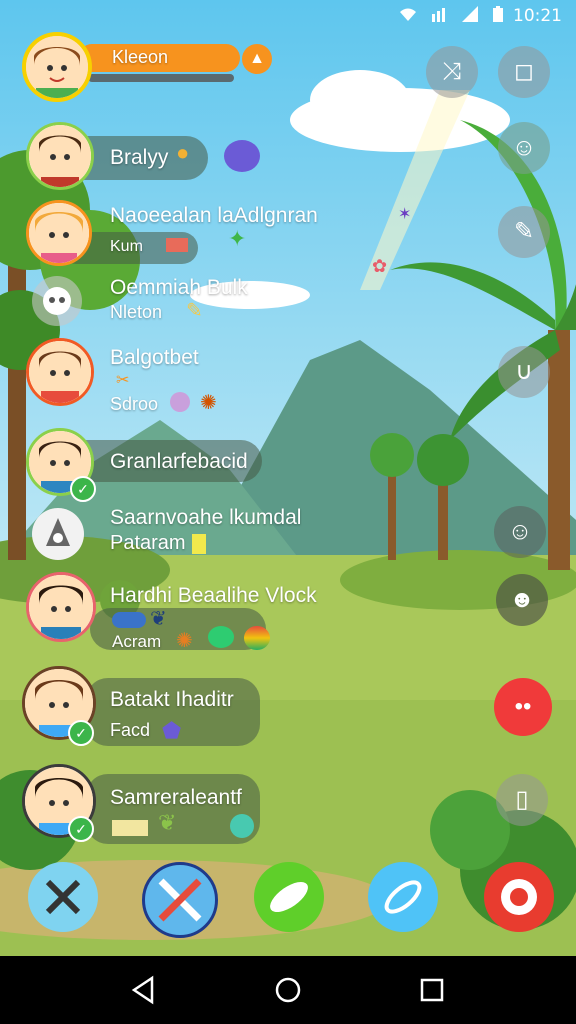 Image resolution: width=576 pixels, height=1024 pixels. What do you see at coordinates (221, 637) in the screenshot?
I see `plant-icon` at bounding box center [221, 637].